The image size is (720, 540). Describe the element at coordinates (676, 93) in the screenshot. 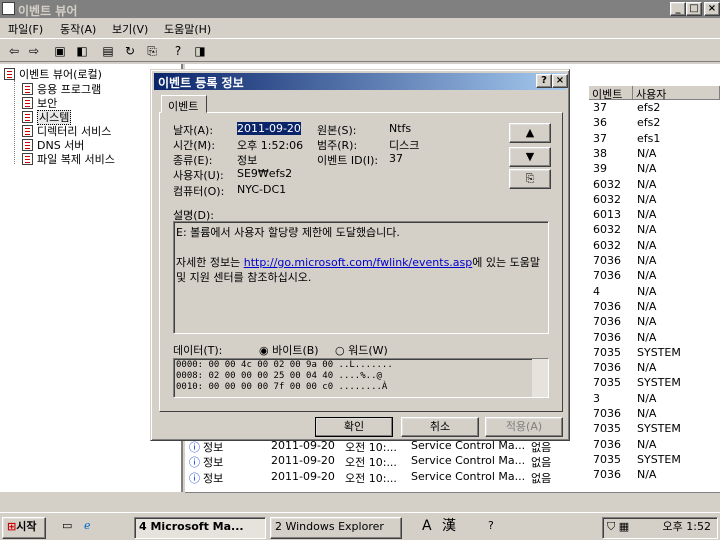

I see `column-header-user: 사용자` at that location.